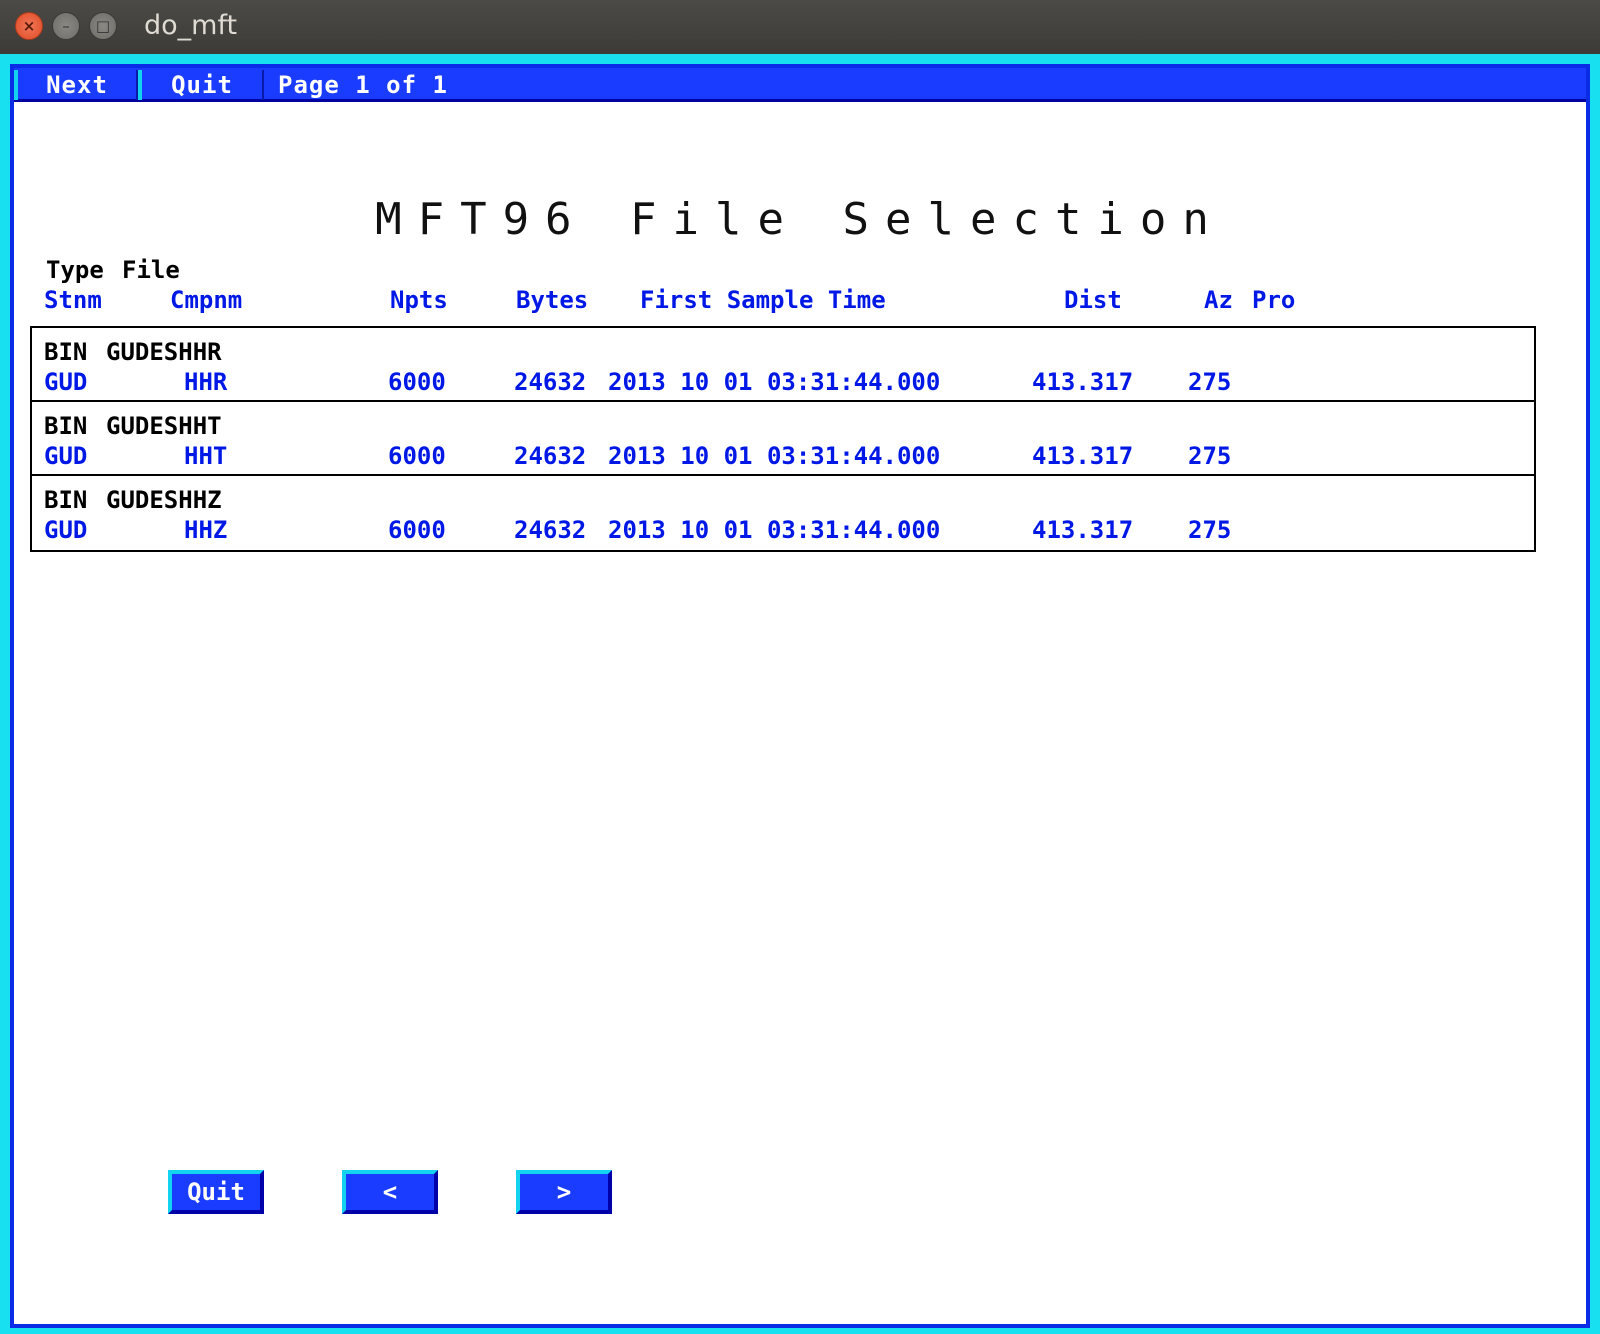 Image resolution: width=1600 pixels, height=1334 pixels. What do you see at coordinates (800, 219) in the screenshot?
I see `page-title: MFT96 File Selection` at bounding box center [800, 219].